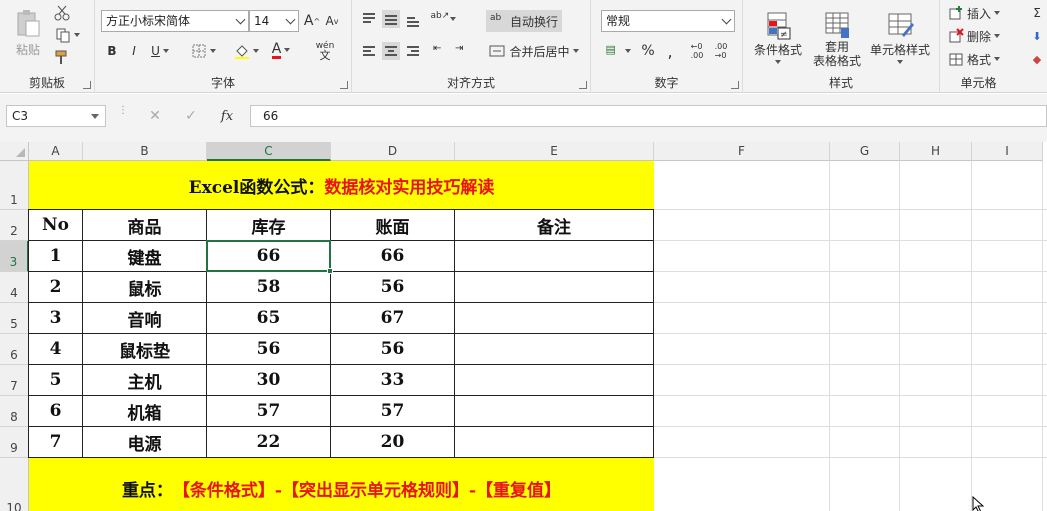  What do you see at coordinates (145, 256) in the screenshot?
I see `data-cell: 键盘` at bounding box center [145, 256].